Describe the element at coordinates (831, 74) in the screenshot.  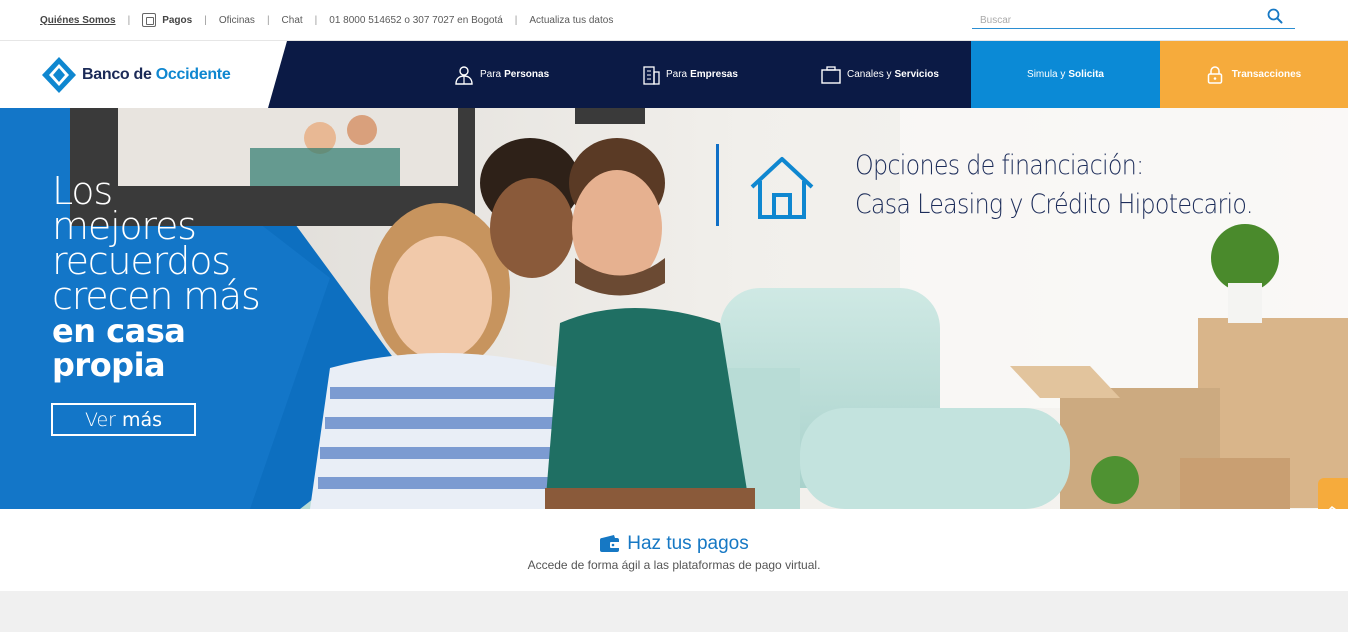
I see `briefcase-icon` at that location.